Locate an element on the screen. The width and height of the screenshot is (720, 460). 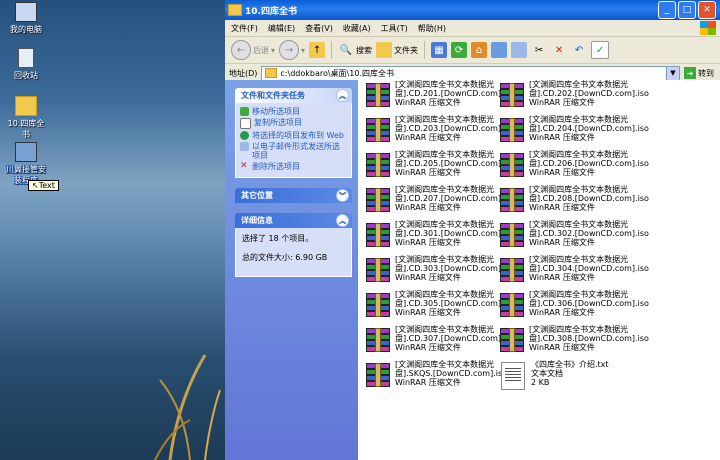
file-item: 《四库全书》介绍.txt 文本文档 2 KB is located at coordinates (563, 377).